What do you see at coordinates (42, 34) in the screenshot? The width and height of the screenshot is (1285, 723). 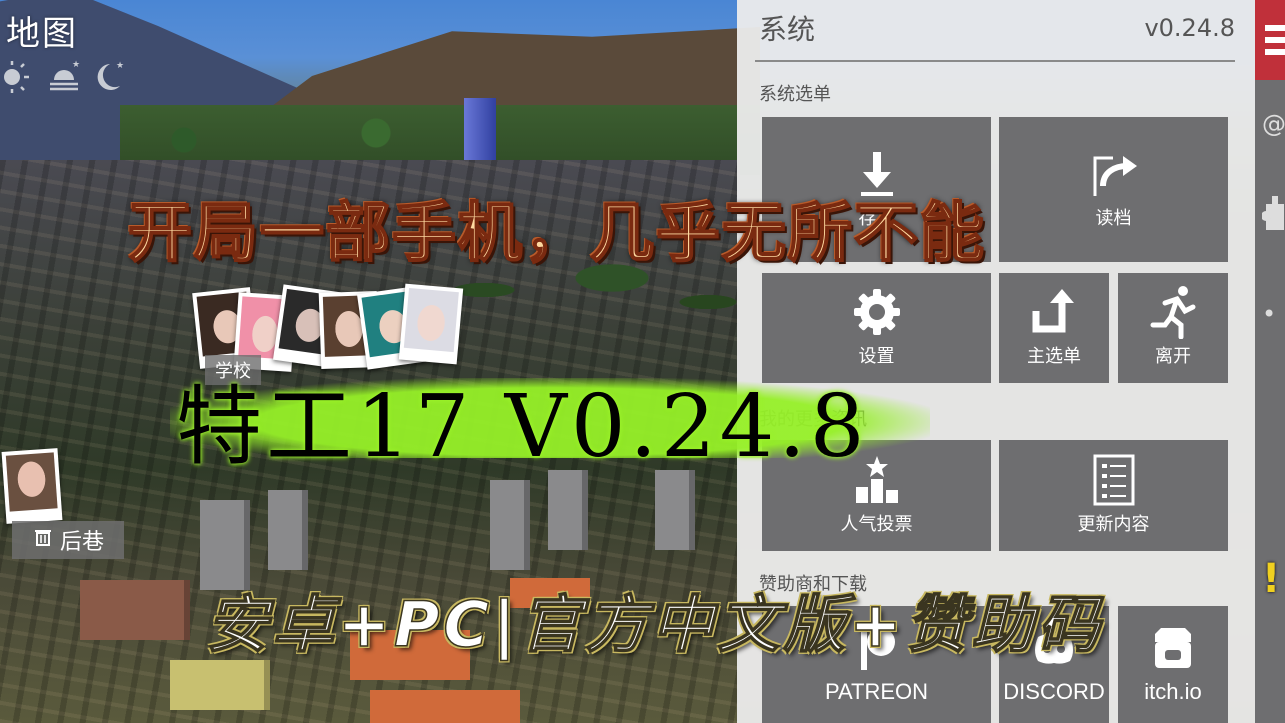 I see `map-title: 地图` at bounding box center [42, 34].